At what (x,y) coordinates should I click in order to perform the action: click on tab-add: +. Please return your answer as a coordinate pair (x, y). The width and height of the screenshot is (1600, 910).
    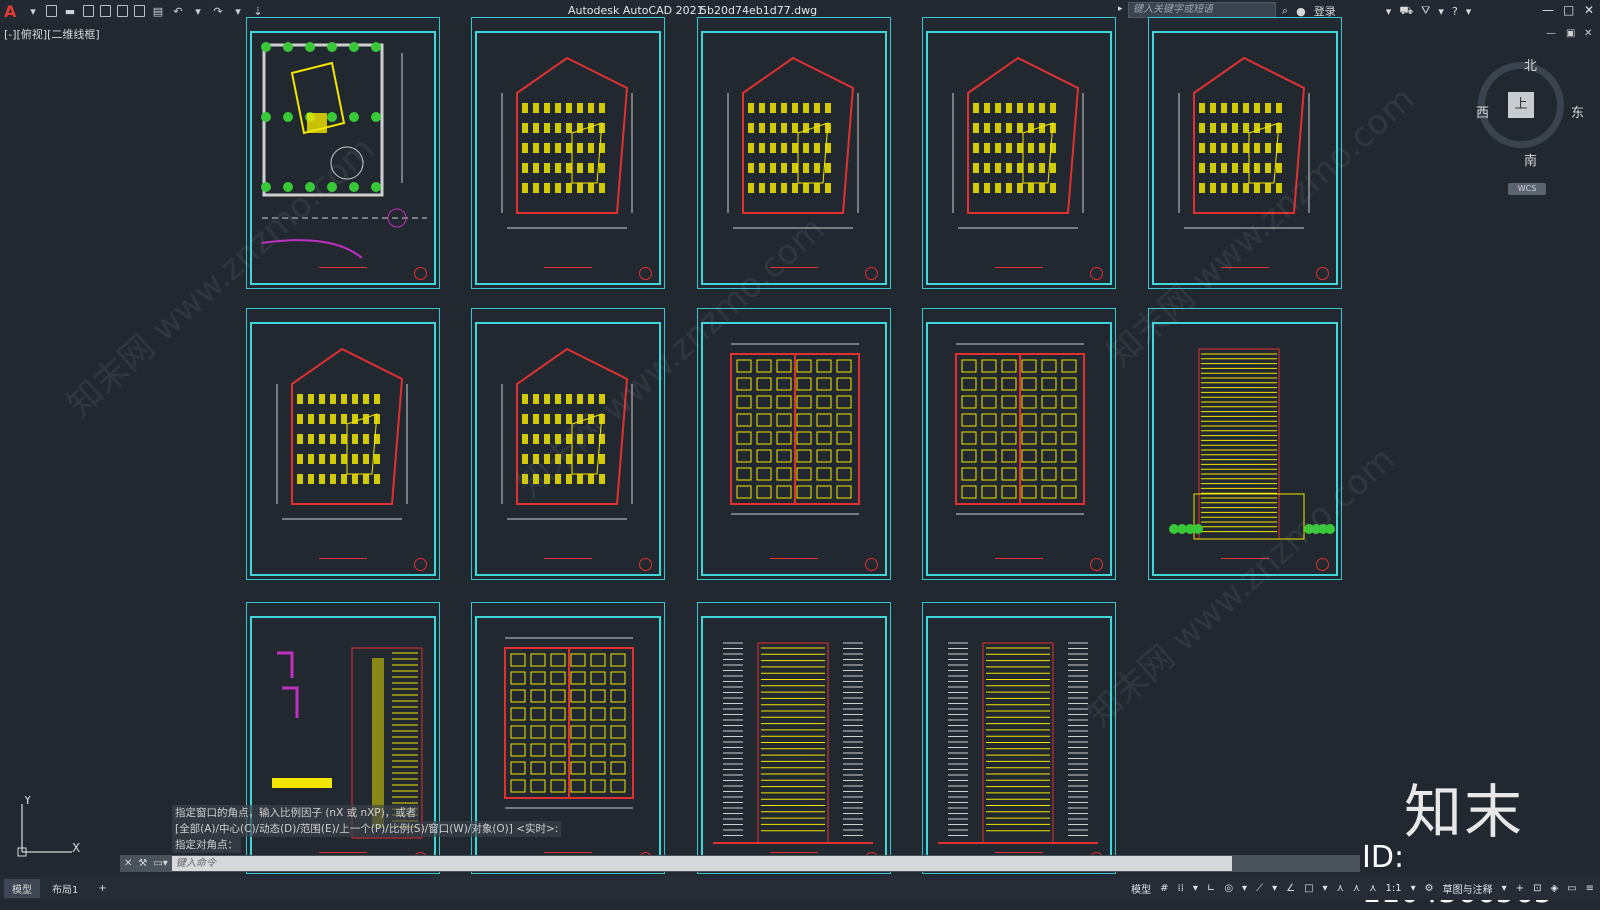
    Looking at the image, I should click on (102, 888).